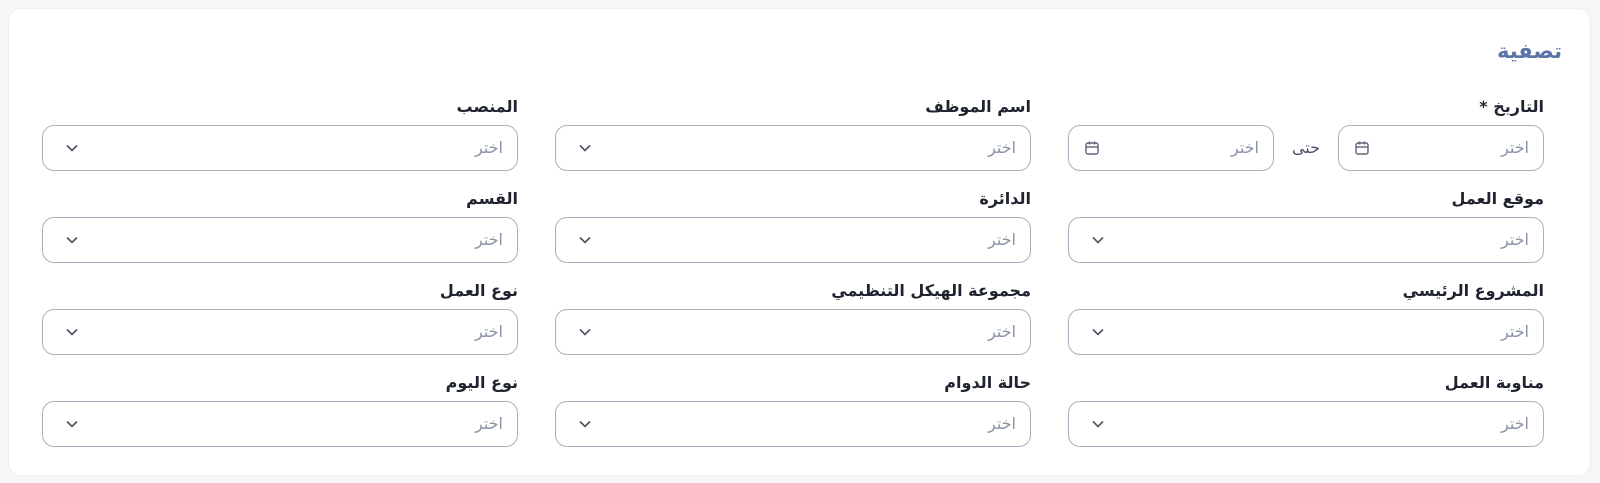 The width and height of the screenshot is (1600, 483). What do you see at coordinates (1005, 198) in the screenshot?
I see `circle-label: الدائرة` at bounding box center [1005, 198].